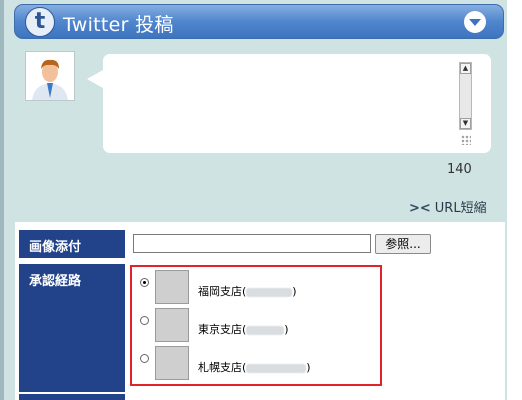  I want to click on branch-name: 福岡支店(), so click(247, 291).